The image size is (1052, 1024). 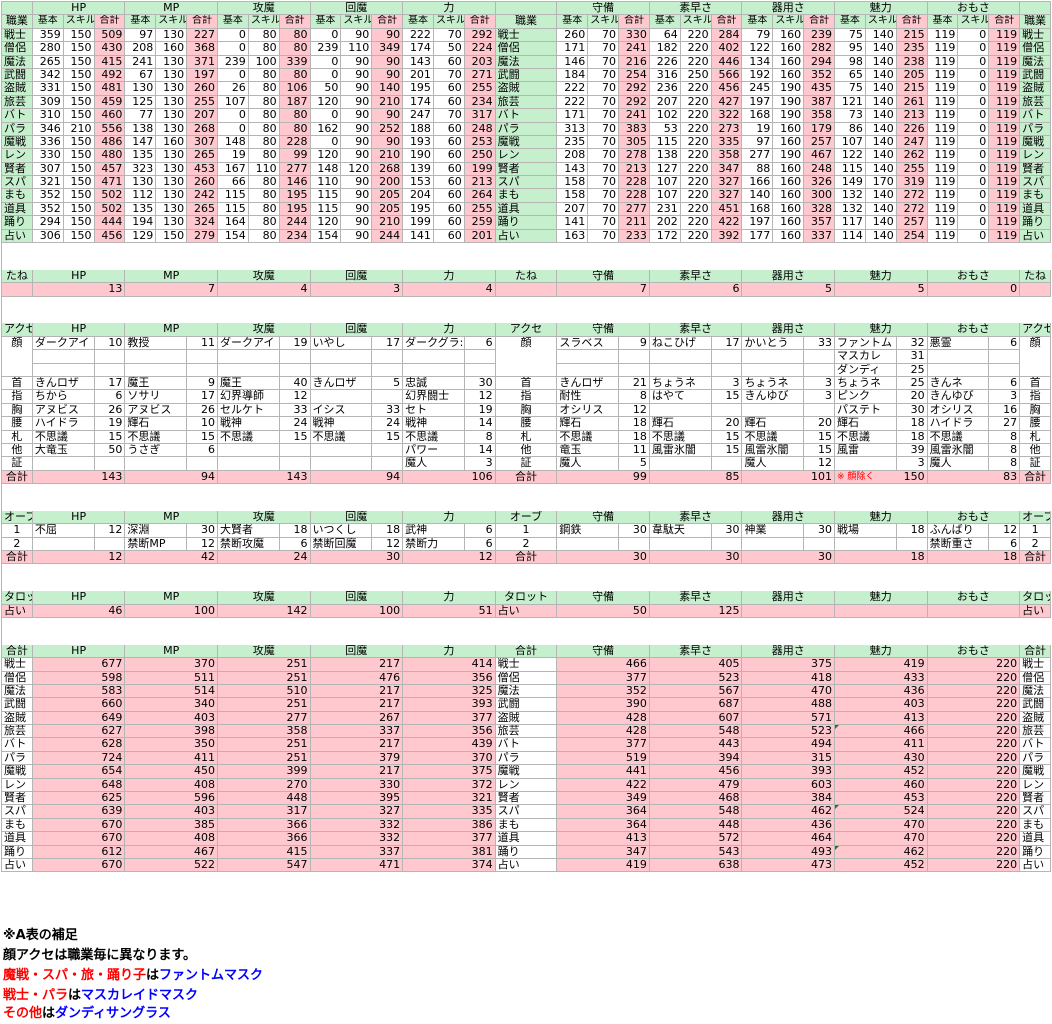 I want to click on stat-value: 268, so click(x=388, y=169).